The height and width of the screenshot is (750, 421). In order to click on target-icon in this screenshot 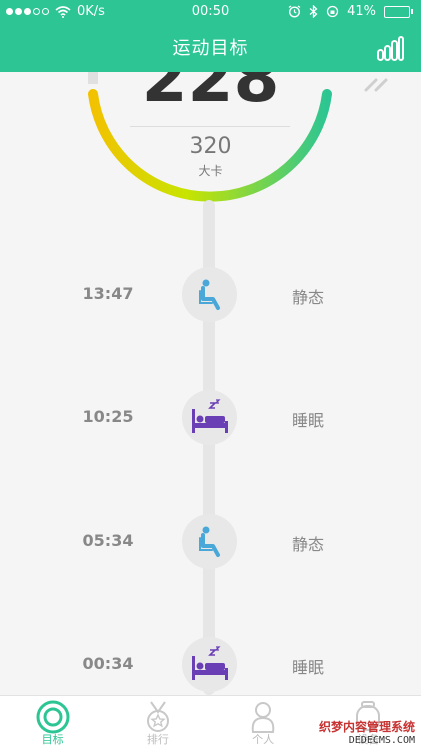, I will do `click(53, 717)`.